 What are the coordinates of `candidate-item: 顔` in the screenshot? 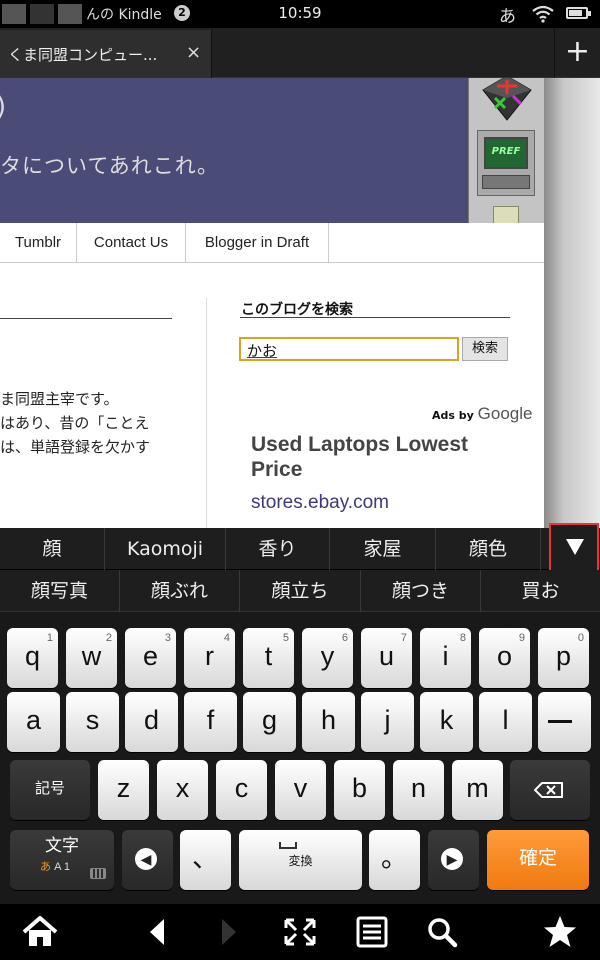 It's located at (52, 549).